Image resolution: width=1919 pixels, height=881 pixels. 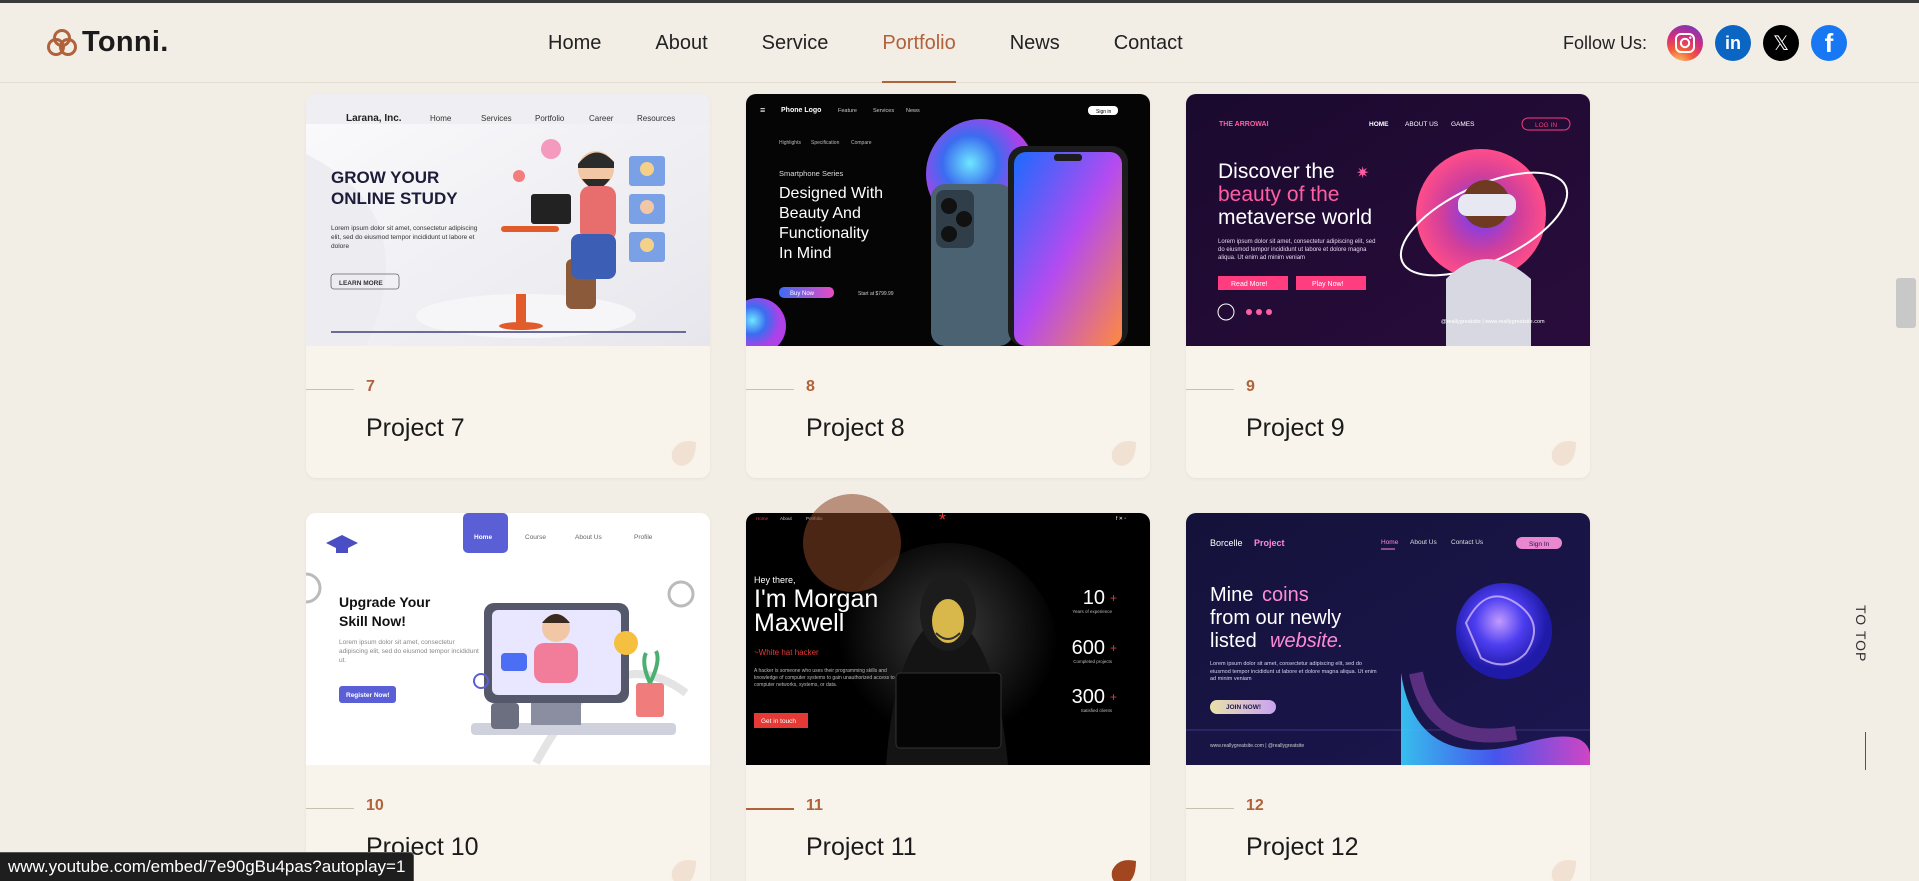 I want to click on t8-headline-3: In Mind, so click(x=805, y=253).